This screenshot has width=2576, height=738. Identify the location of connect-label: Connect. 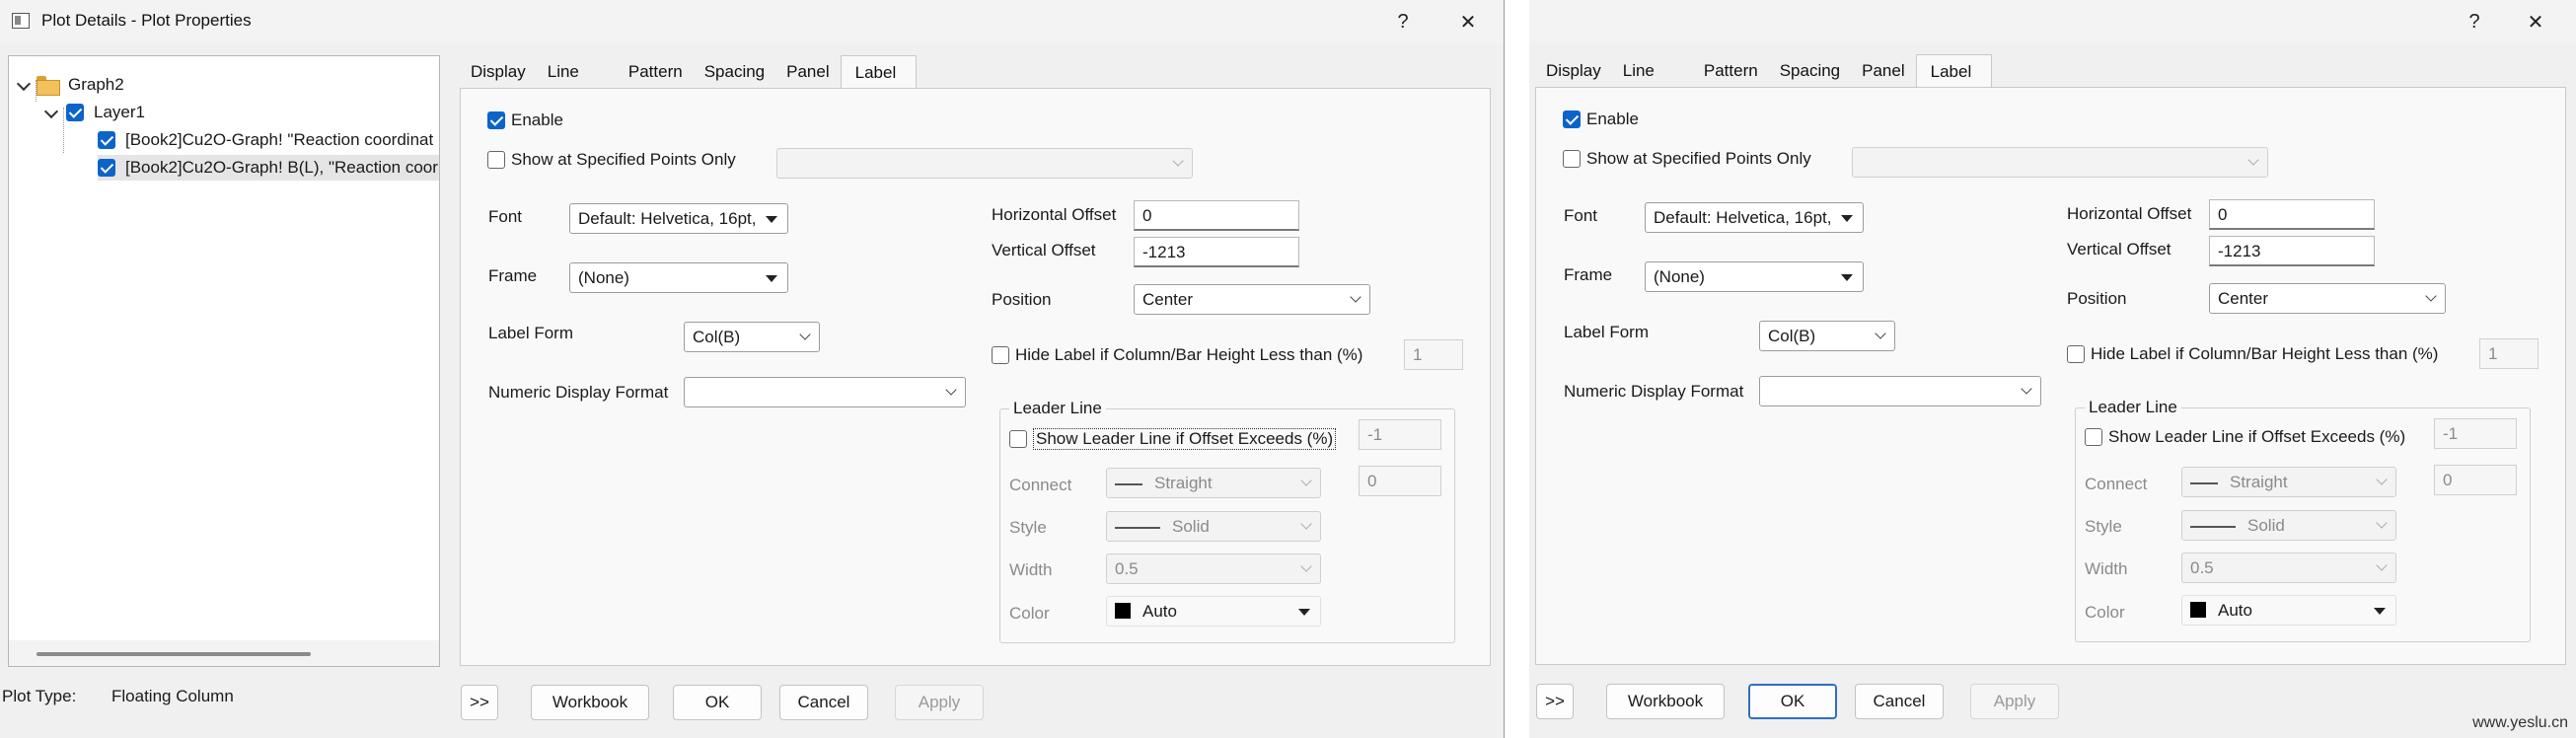
(1040, 485).